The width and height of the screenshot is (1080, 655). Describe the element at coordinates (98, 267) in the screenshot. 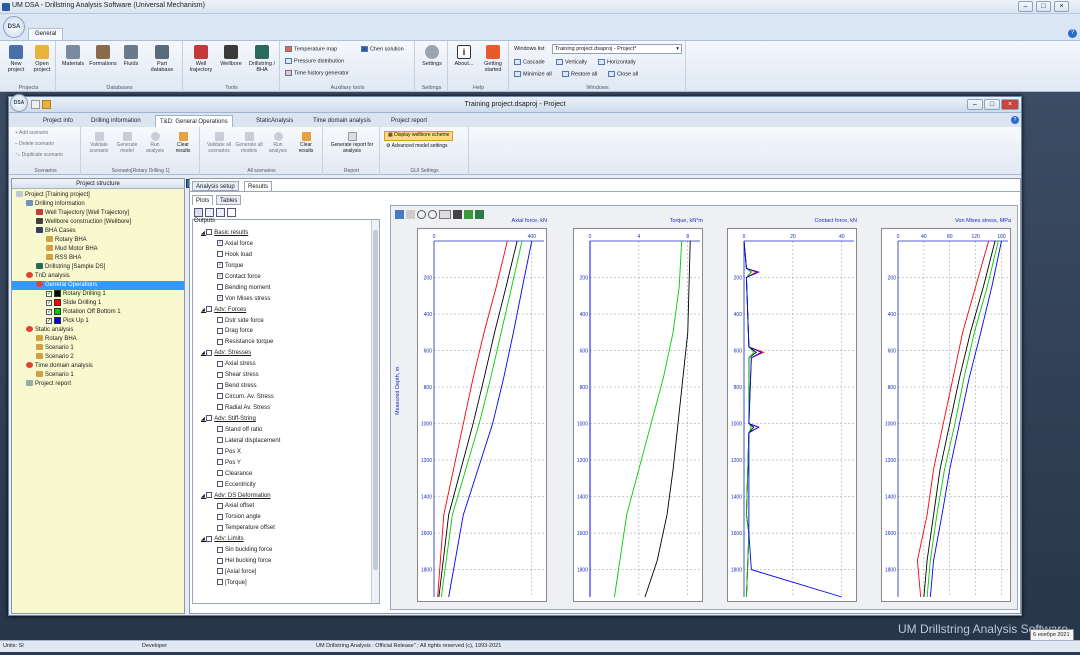

I see `tree-node: Drillstring [Sample DS]` at that location.